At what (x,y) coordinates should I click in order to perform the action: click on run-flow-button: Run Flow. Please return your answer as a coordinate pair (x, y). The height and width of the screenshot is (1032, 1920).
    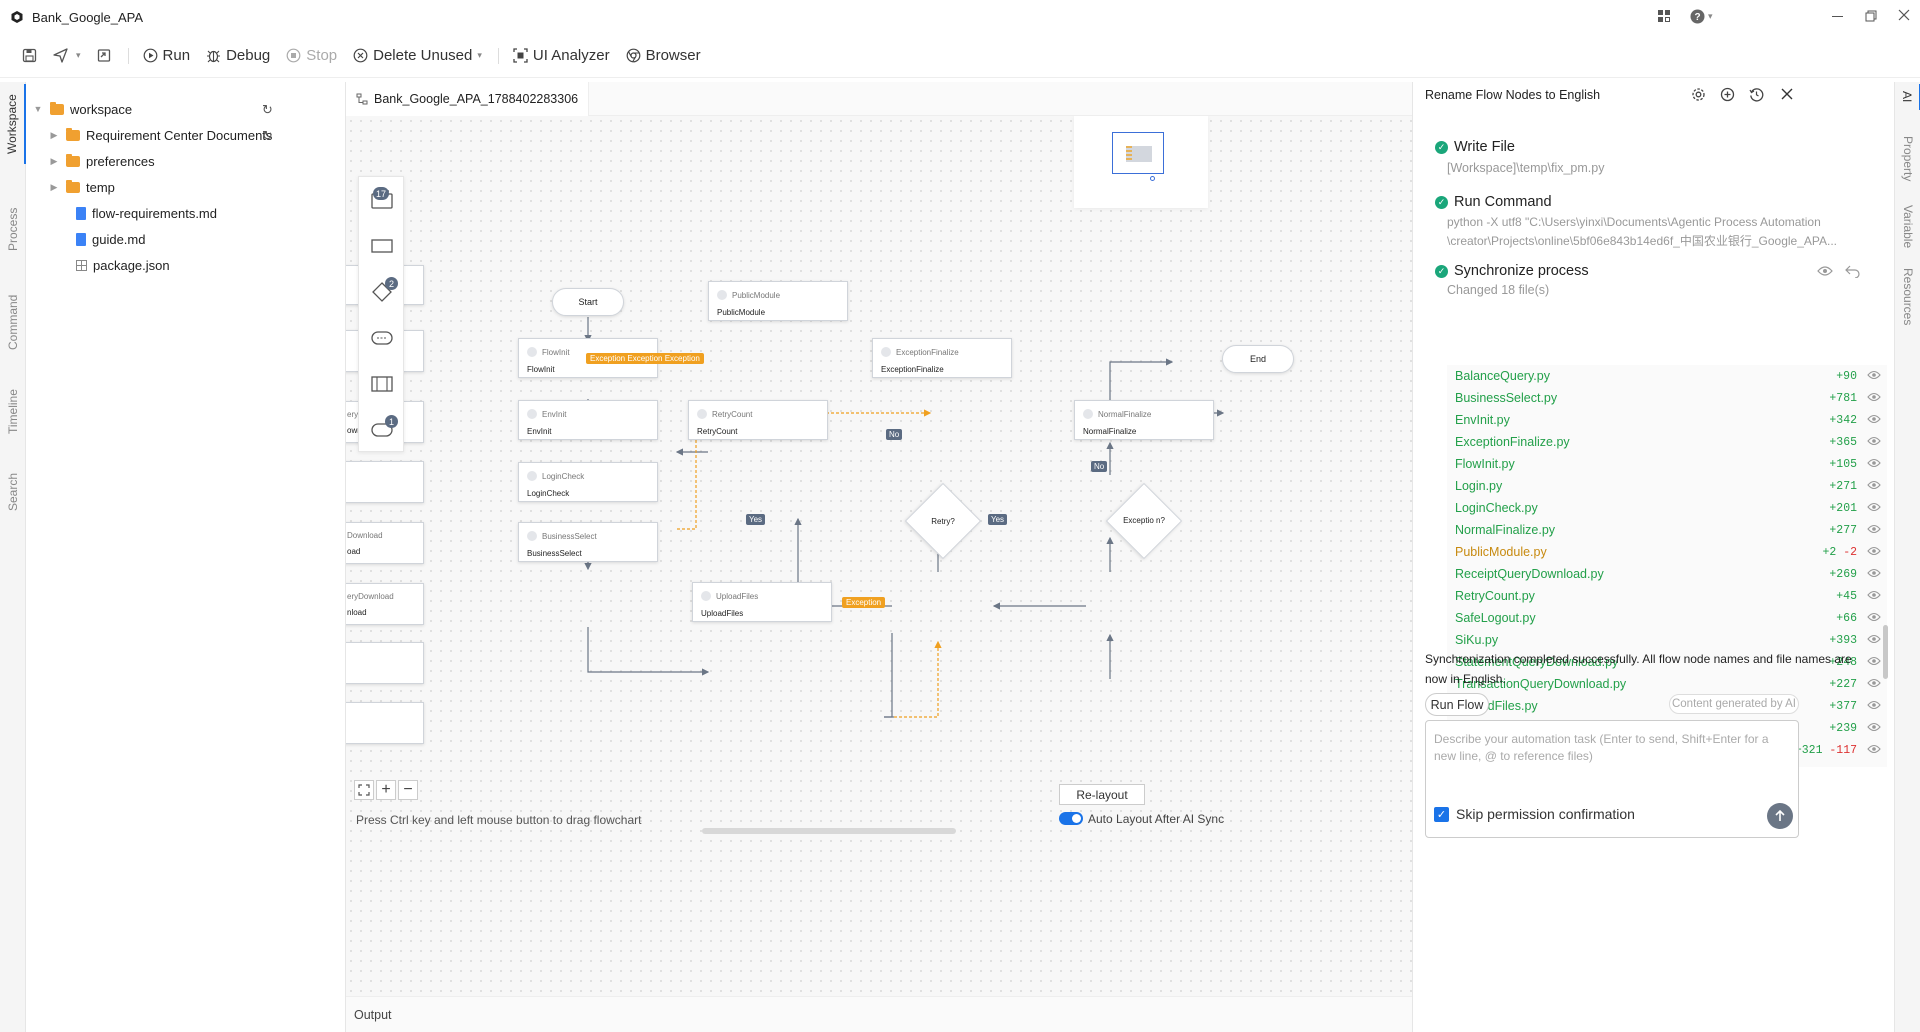
    Looking at the image, I should click on (1457, 704).